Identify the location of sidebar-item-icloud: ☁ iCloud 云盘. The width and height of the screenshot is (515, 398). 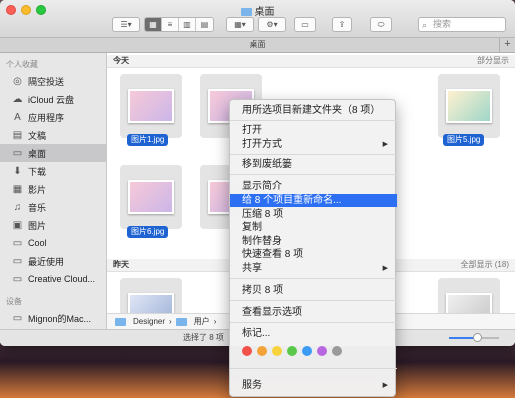
(53, 99).